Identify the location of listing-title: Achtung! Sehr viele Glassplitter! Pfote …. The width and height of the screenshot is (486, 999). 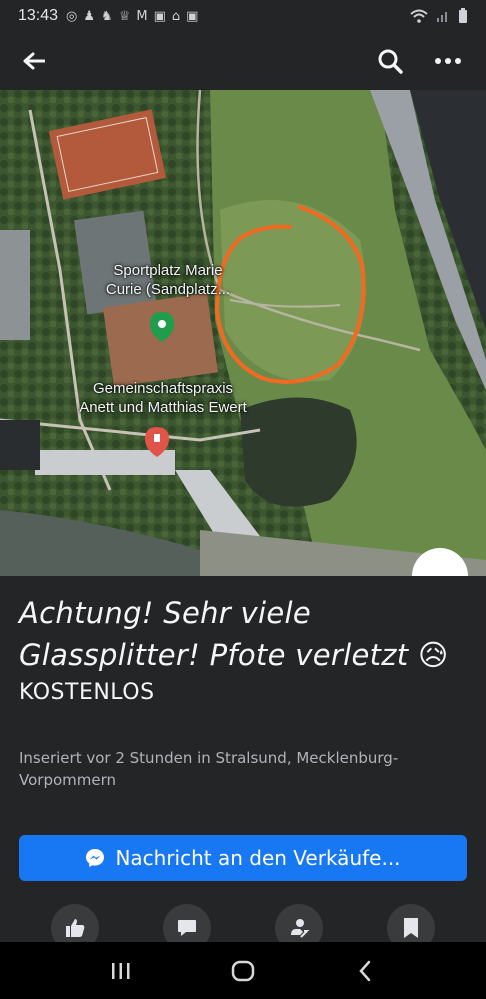
(234, 634).